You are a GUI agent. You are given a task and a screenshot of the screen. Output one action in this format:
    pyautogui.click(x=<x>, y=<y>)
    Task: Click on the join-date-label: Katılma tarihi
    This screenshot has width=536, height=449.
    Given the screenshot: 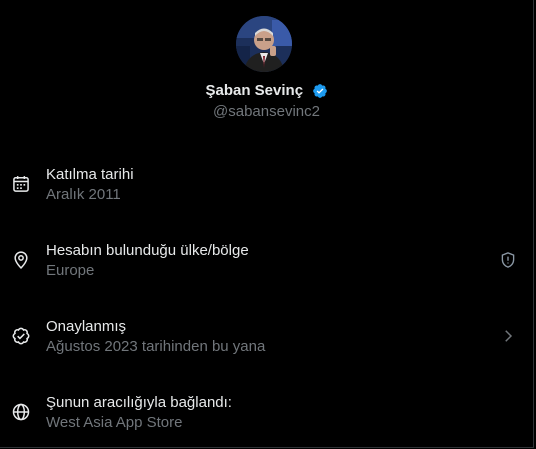 What is the action you would take?
    pyautogui.click(x=90, y=174)
    